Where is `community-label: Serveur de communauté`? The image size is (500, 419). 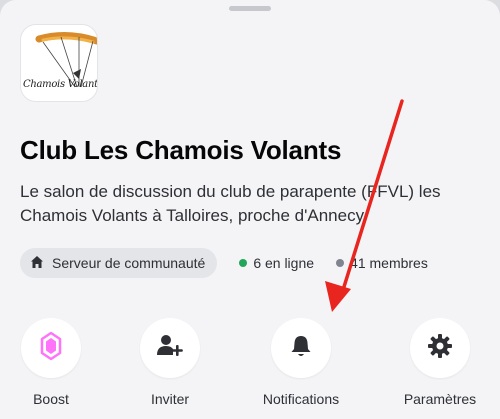 community-label: Serveur de communauté is located at coordinates (129, 263).